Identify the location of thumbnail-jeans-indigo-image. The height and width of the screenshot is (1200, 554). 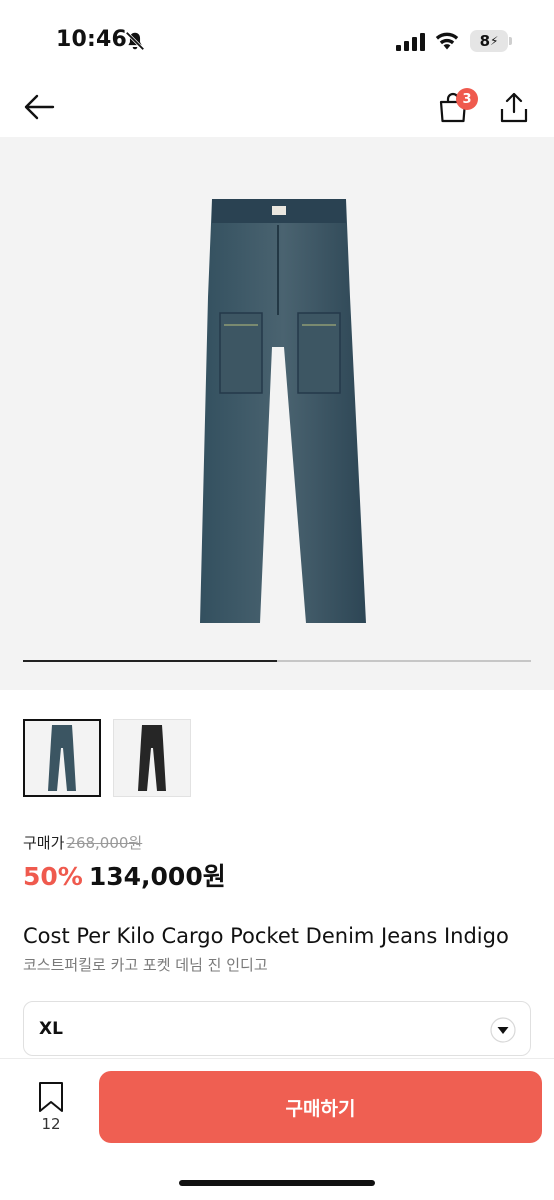
(62, 758).